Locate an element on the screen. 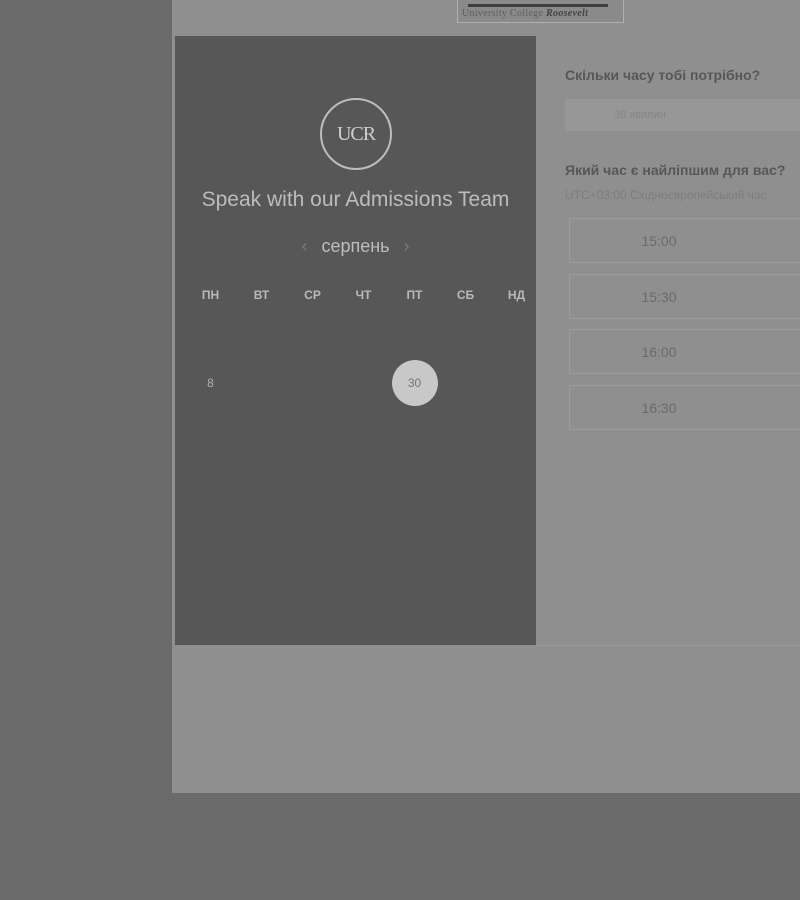 Image resolution: width=800 pixels, height=900 pixels. weekday-label: СР is located at coordinates (312, 295).